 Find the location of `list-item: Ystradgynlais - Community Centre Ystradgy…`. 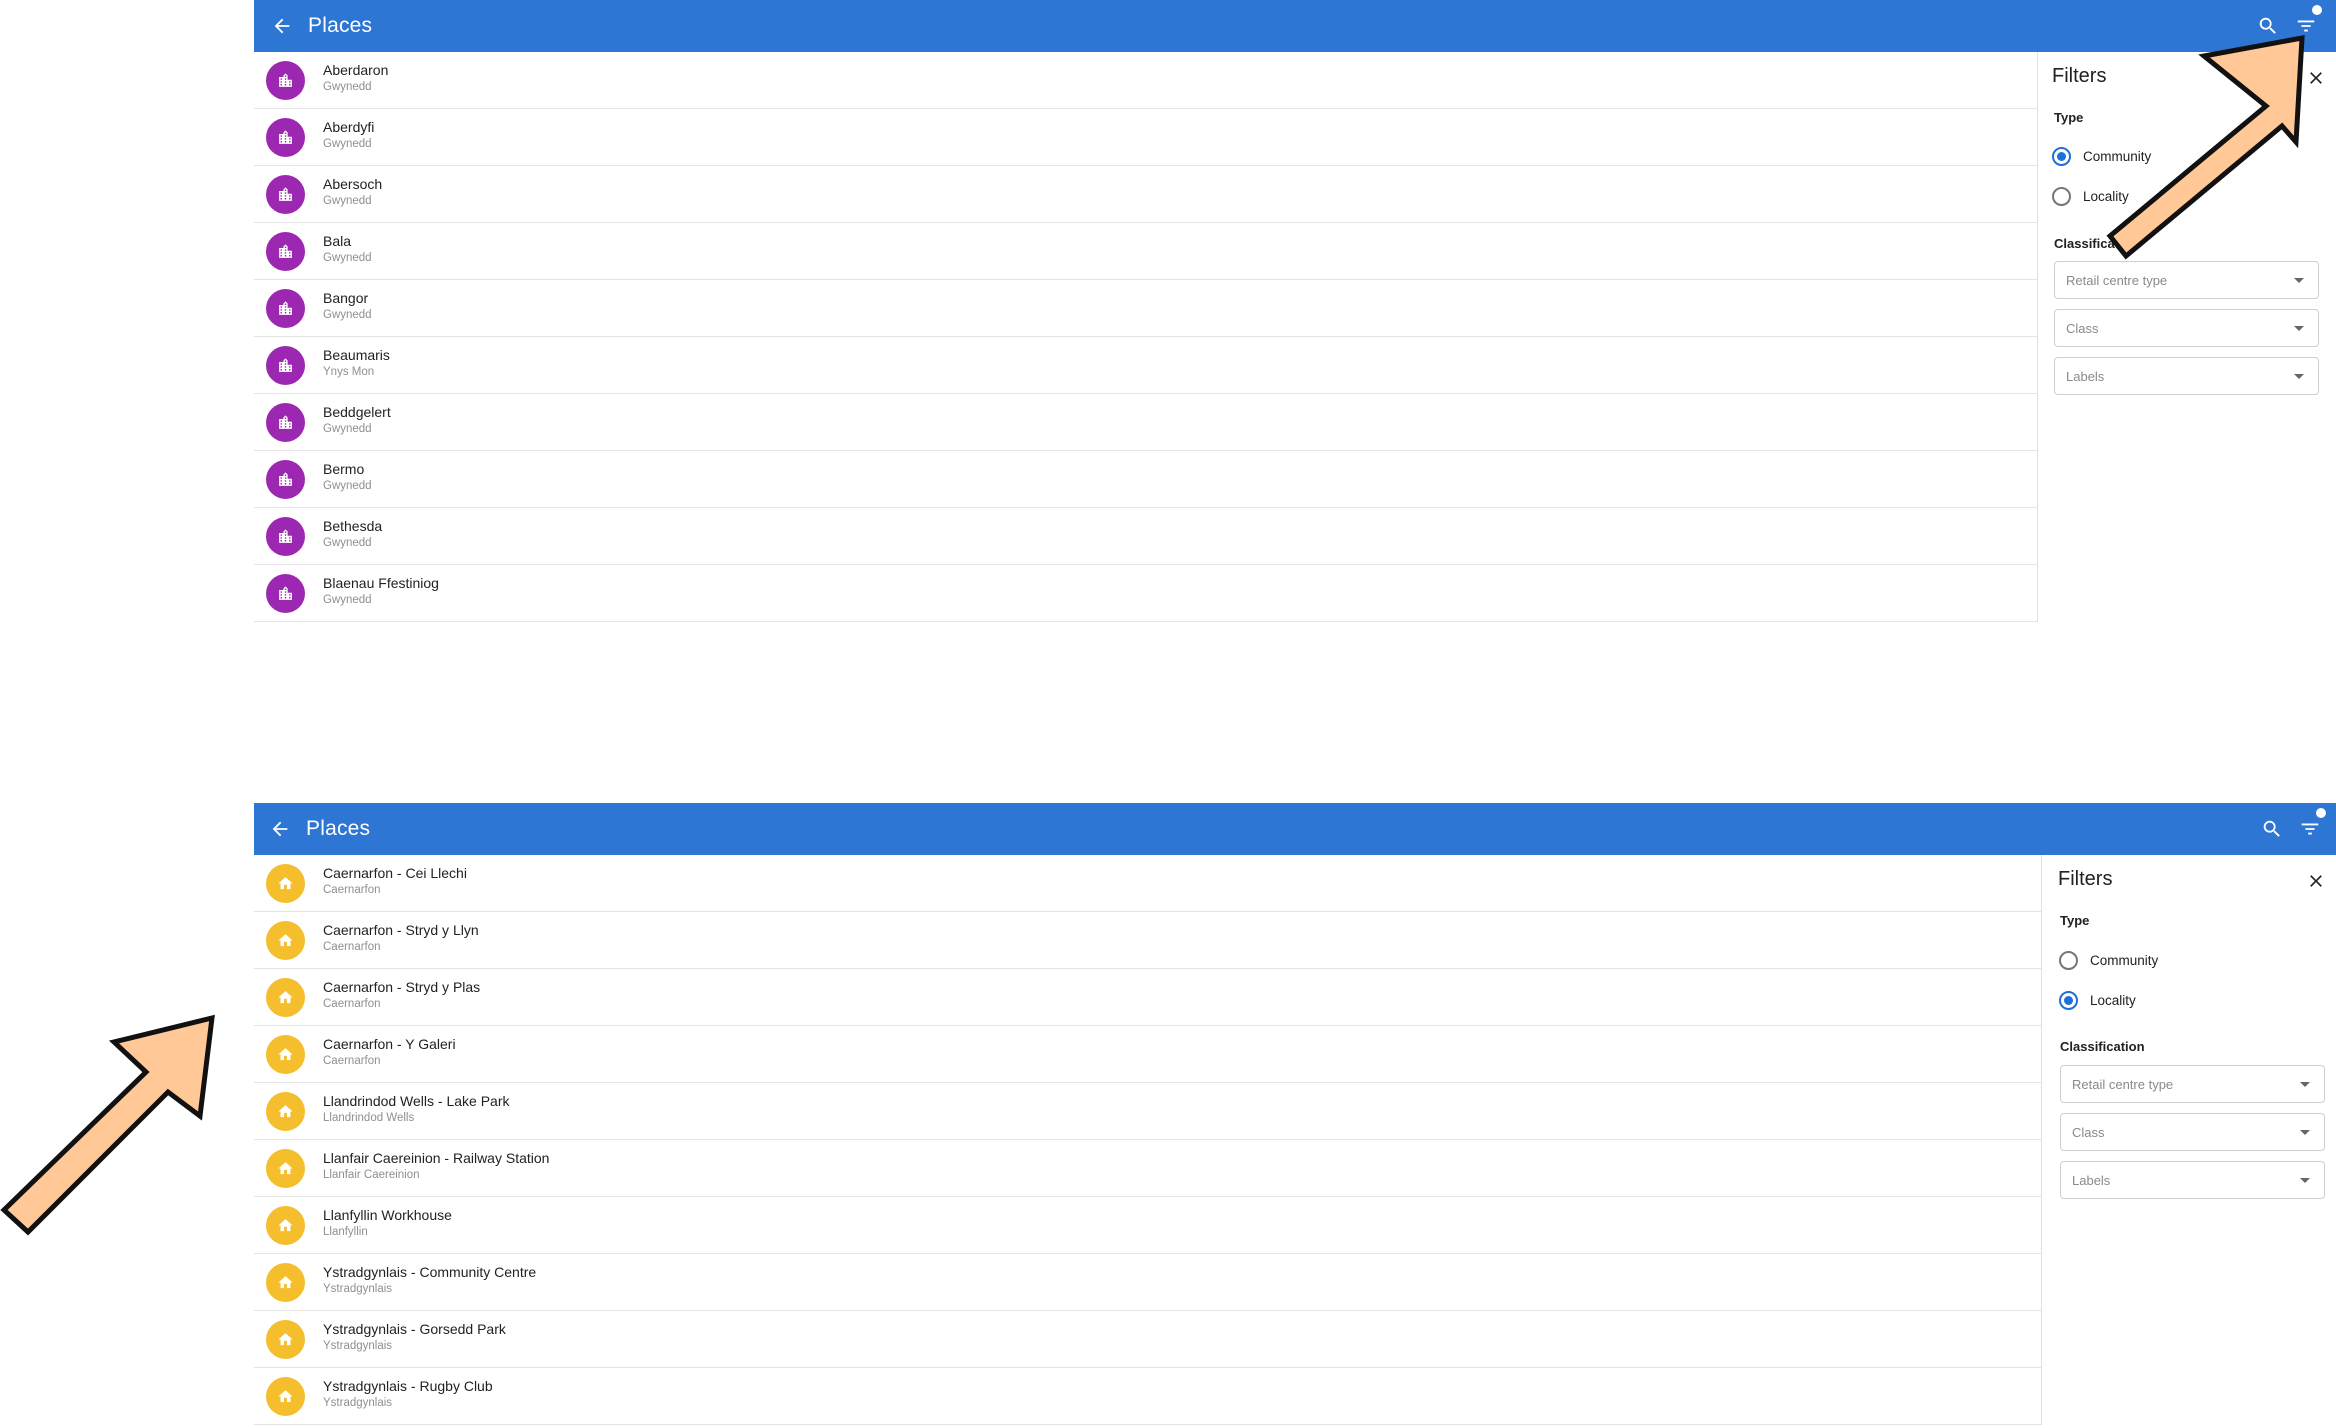

list-item: Ystradgynlais - Community Centre Ystradgy… is located at coordinates (1147, 1282).